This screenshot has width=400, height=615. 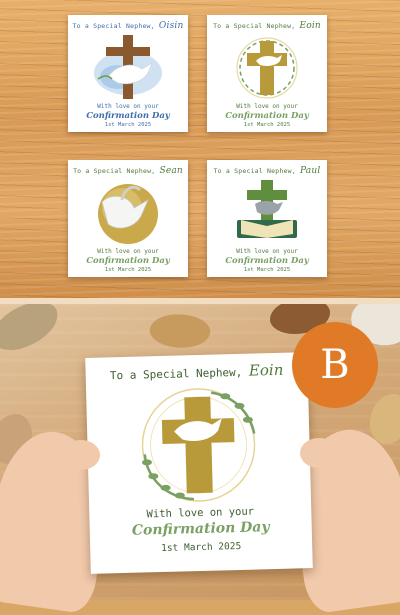 What do you see at coordinates (128, 214) in the screenshot?
I see `dove-icon` at bounding box center [128, 214].